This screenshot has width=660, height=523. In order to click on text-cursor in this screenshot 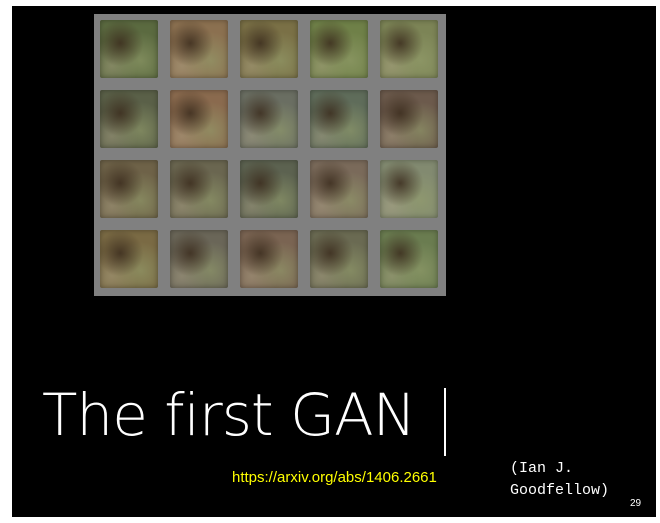, I will do `click(445, 422)`.